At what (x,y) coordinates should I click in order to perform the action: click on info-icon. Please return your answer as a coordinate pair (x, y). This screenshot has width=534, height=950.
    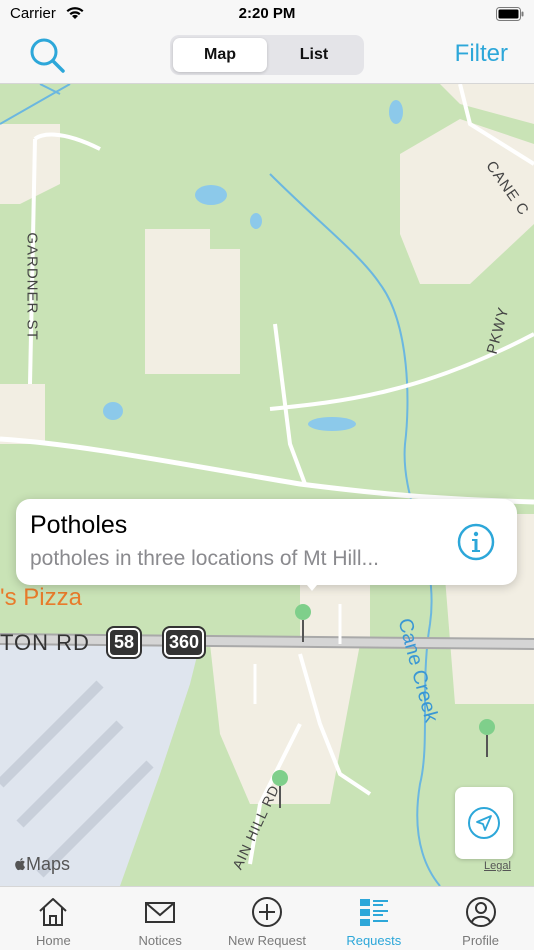
    Looking at the image, I should click on (476, 542).